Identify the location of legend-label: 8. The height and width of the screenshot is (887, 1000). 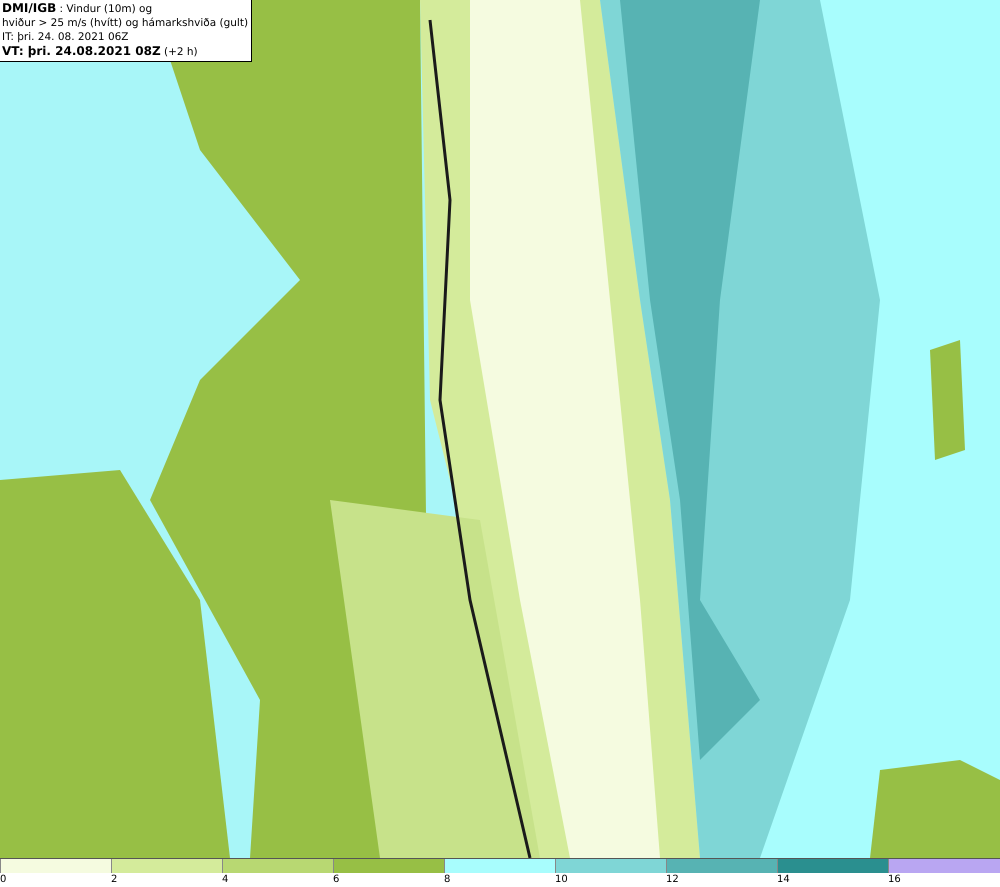
(447, 879).